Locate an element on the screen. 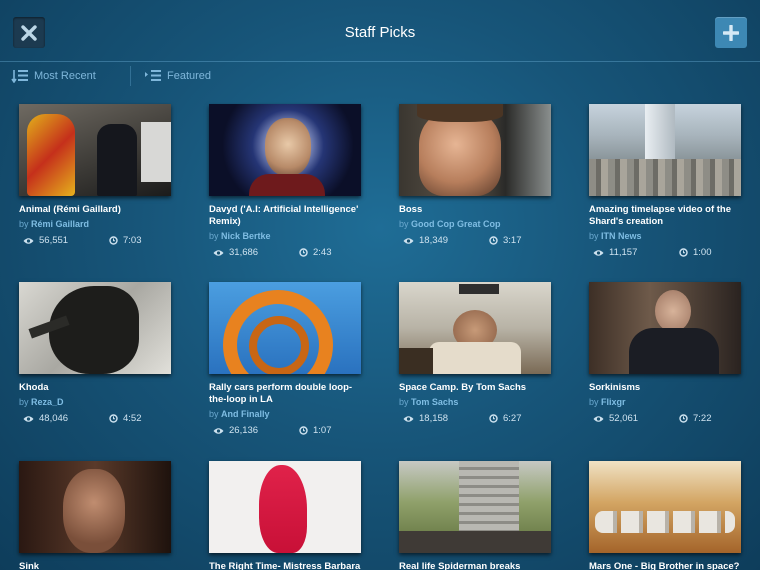 The height and width of the screenshot is (570, 760). sort-bar: Most Recent Featured is located at coordinates (380, 76).